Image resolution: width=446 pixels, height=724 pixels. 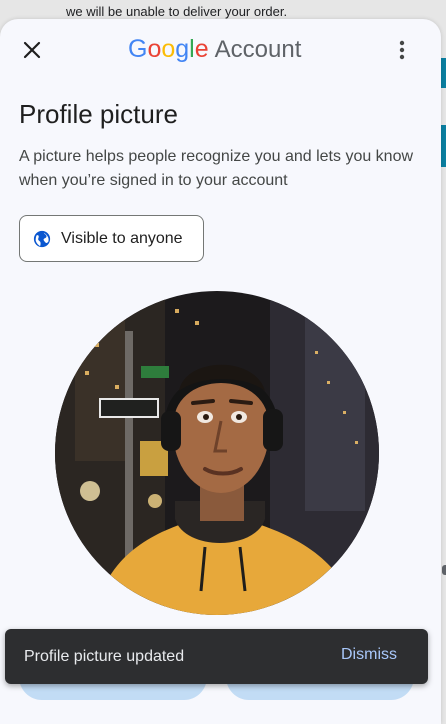 I want to click on background-notice: we will be unable to deliver your order., so click(x=177, y=11).